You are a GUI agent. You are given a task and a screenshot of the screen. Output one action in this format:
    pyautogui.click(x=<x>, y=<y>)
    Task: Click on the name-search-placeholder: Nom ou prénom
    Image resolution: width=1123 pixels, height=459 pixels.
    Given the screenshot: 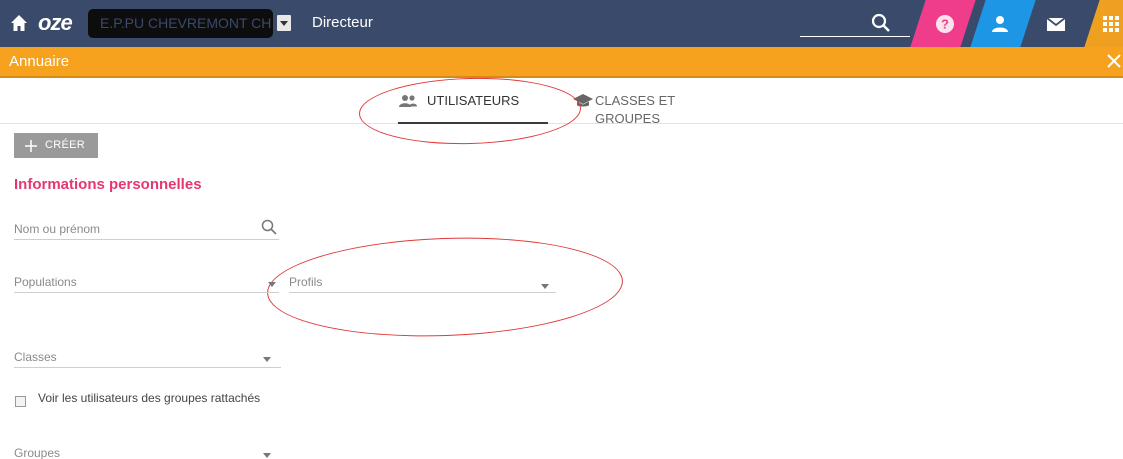 What is the action you would take?
    pyautogui.click(x=57, y=229)
    